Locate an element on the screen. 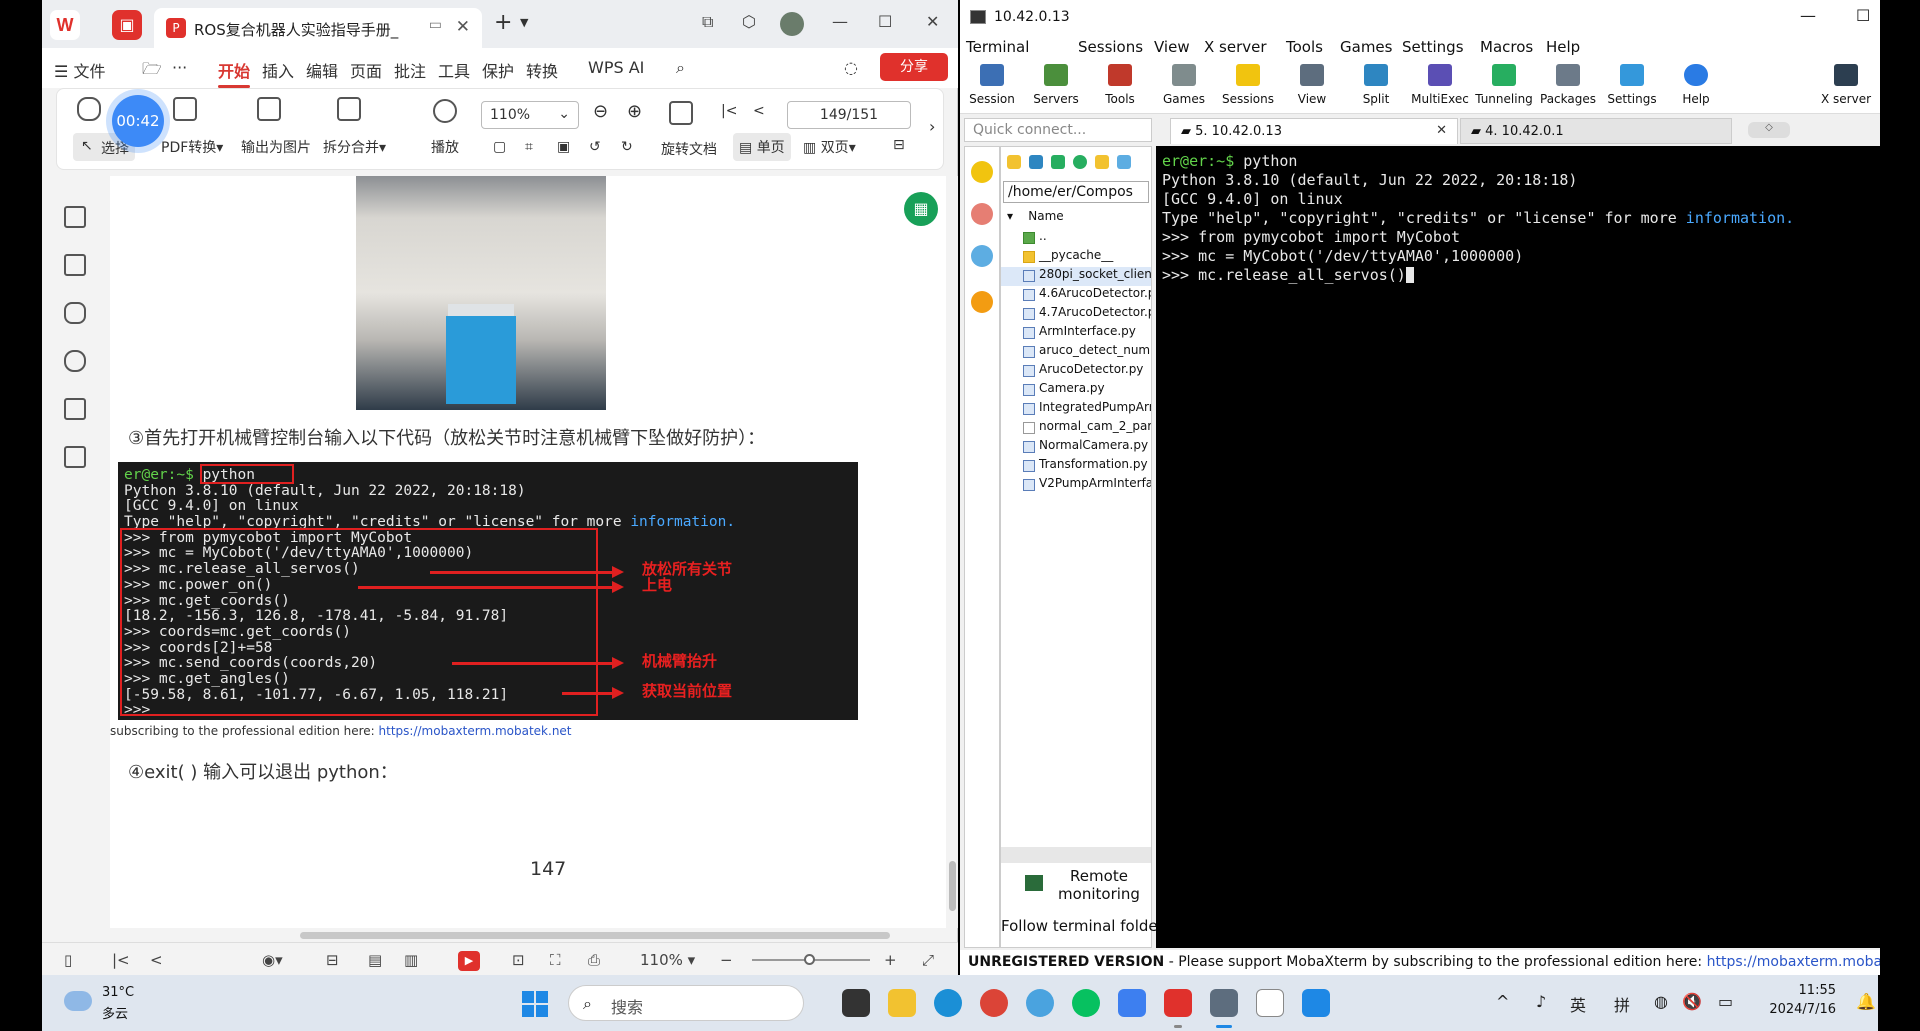  list-item: 4.7ArucoDetector.p is located at coordinates (1076, 314).